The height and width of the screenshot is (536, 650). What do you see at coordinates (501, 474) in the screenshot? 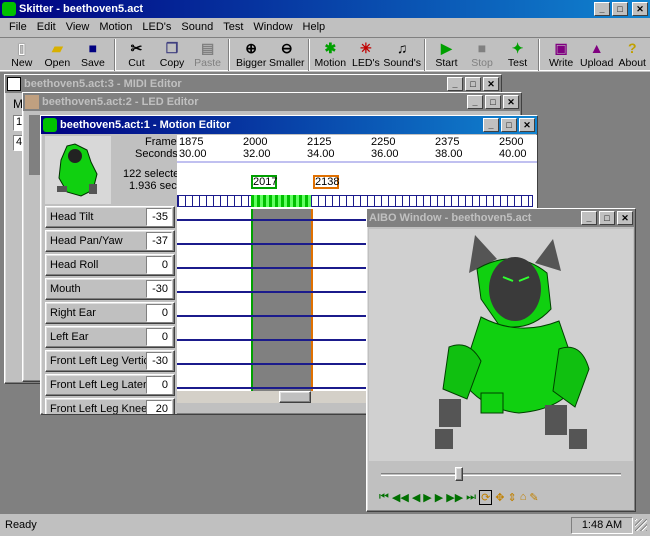
I see `playback-slider` at bounding box center [501, 474].